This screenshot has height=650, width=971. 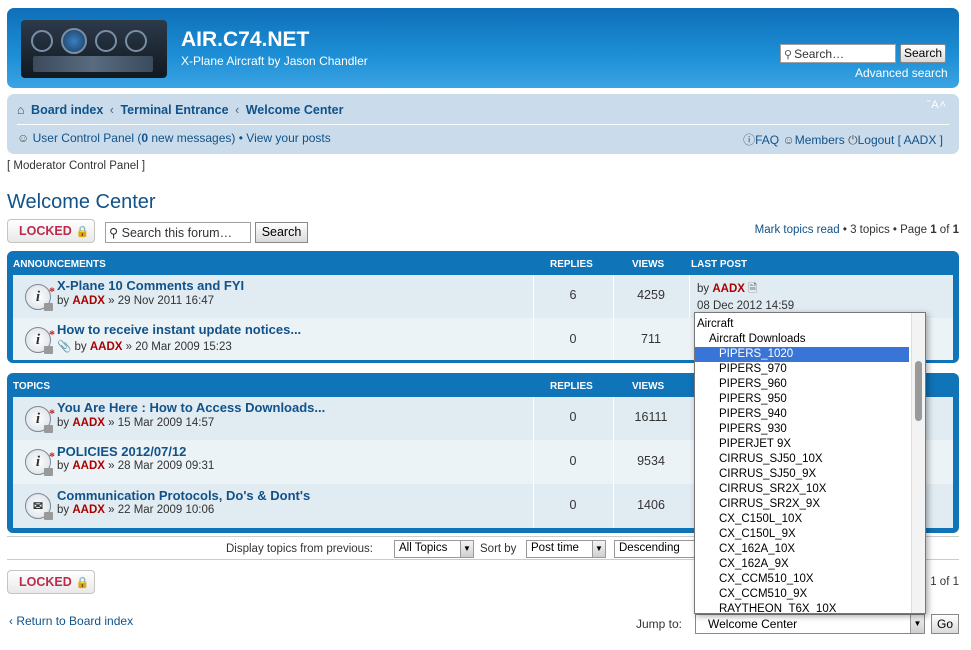 What do you see at coordinates (288, 138) in the screenshot?
I see `view-posts-link: View your posts` at bounding box center [288, 138].